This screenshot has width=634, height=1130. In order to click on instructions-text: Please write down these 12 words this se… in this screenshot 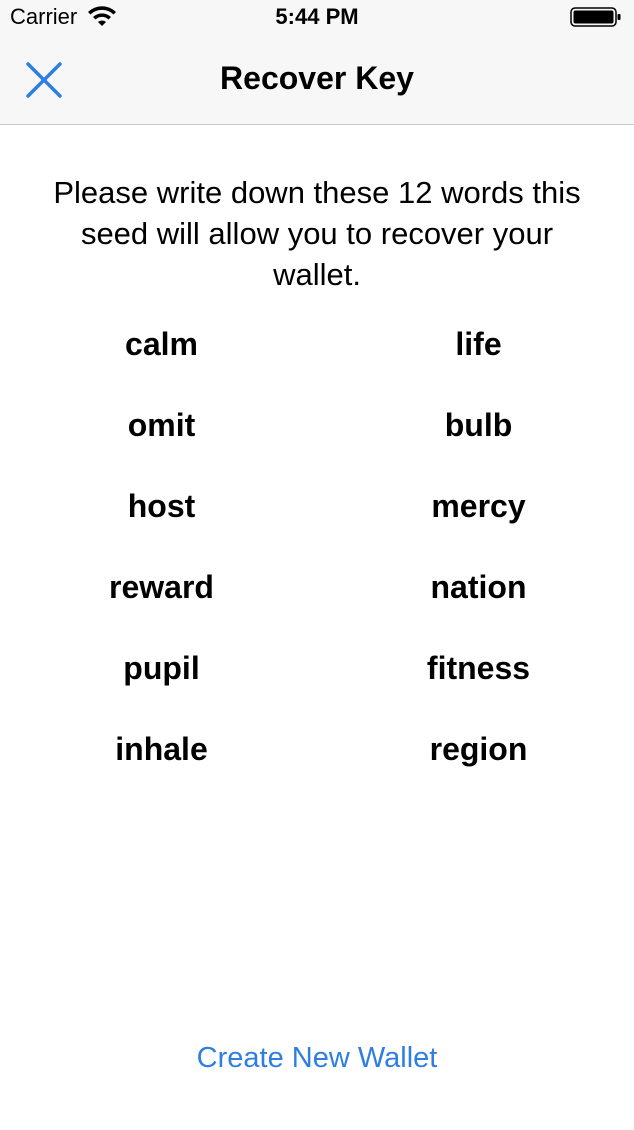, I will do `click(317, 233)`.